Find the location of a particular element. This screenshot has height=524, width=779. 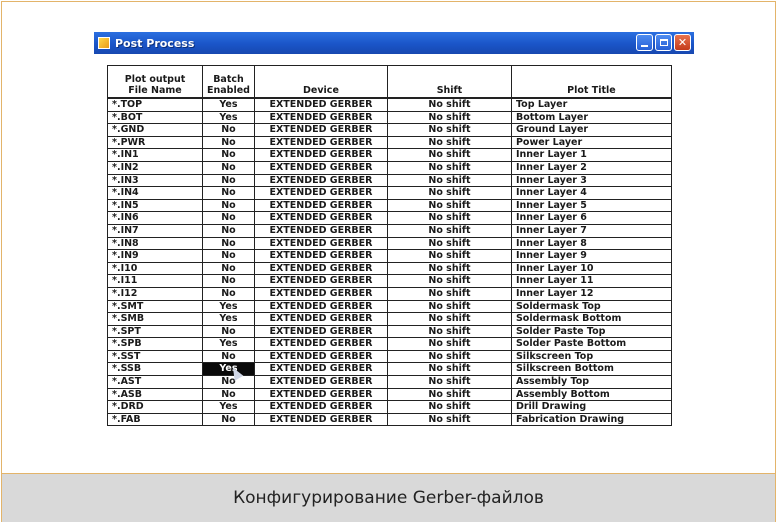

cell-plot-title: Drill Drawing is located at coordinates (591, 407).